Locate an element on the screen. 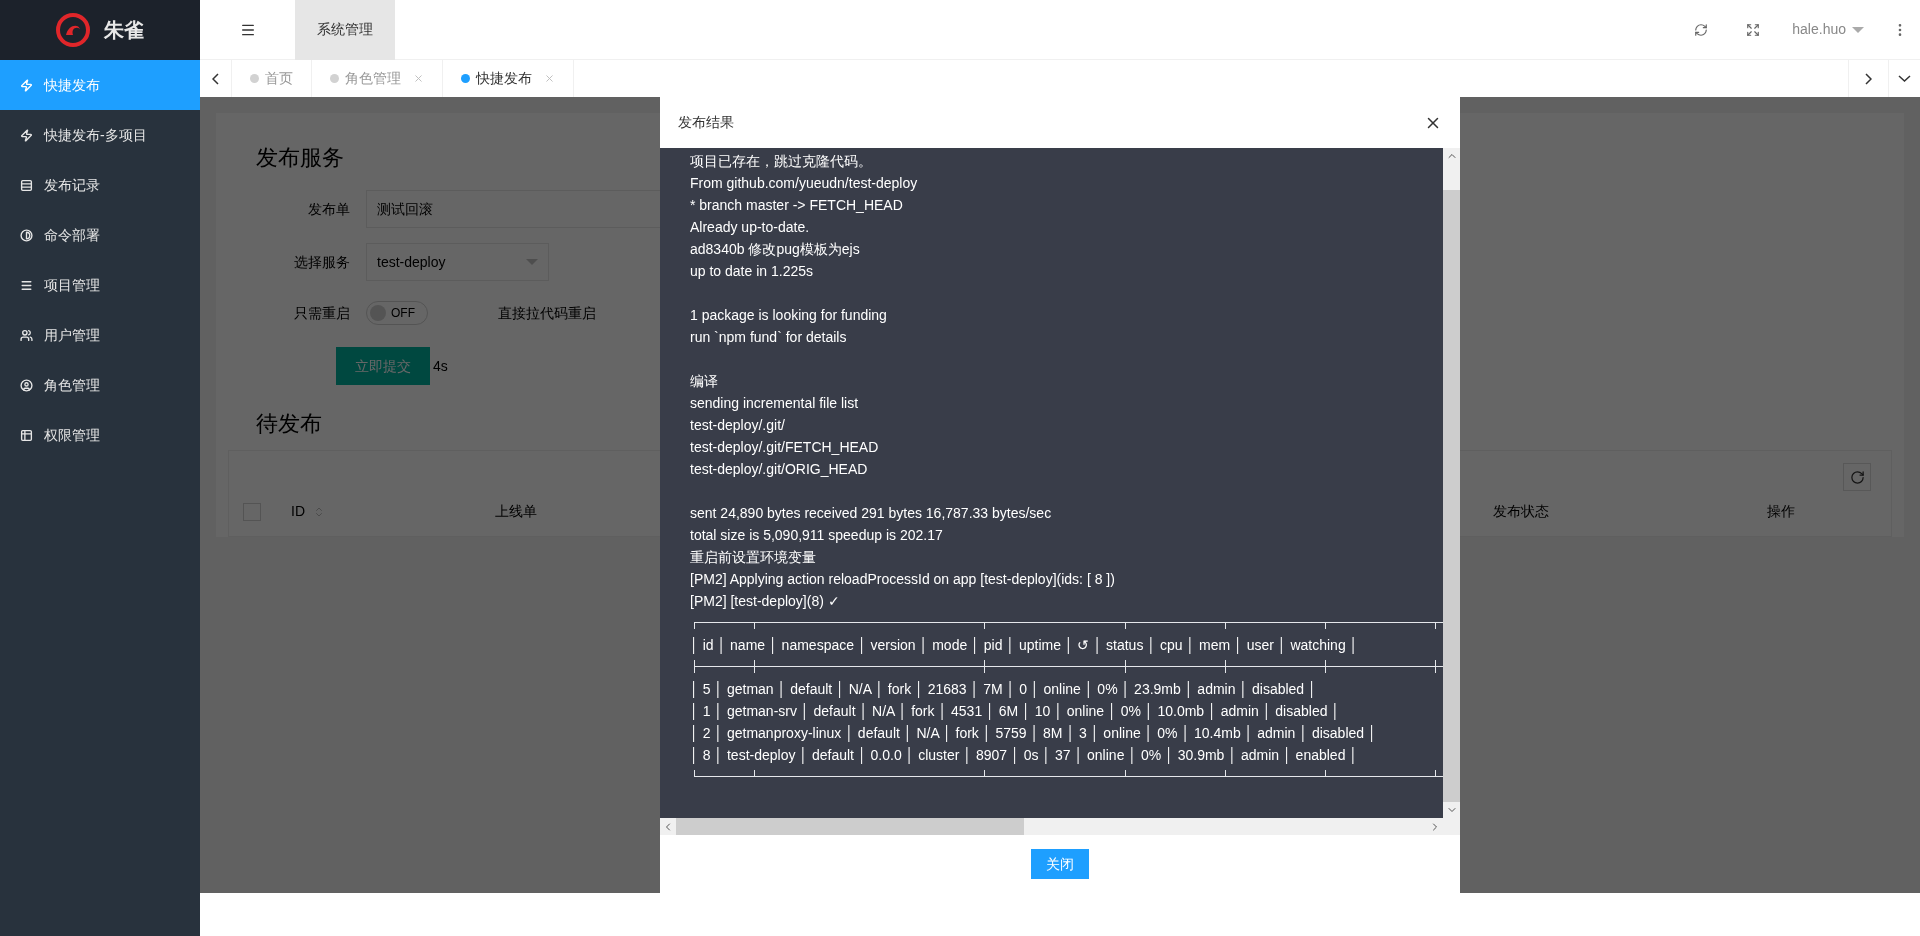  user-circle-icon is located at coordinates (26, 385).